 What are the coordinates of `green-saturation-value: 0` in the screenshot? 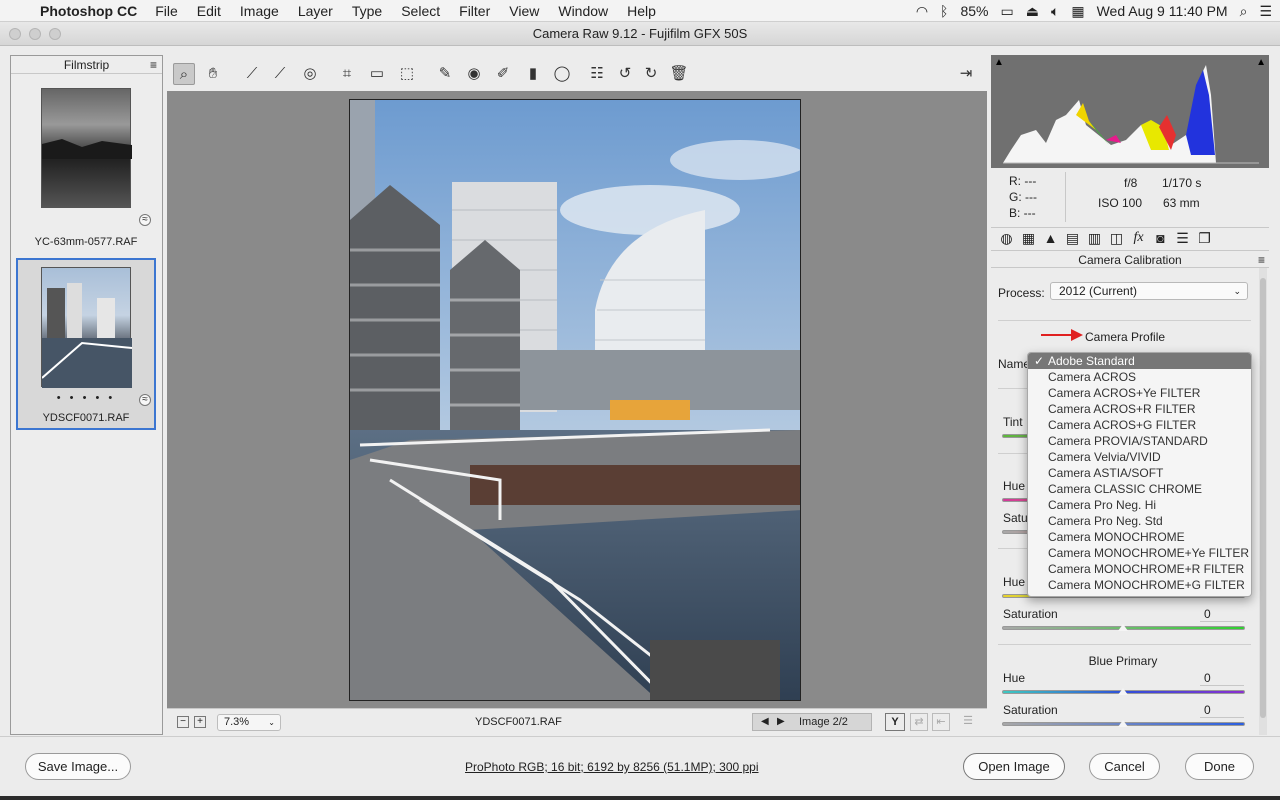 It's located at (1222, 614).